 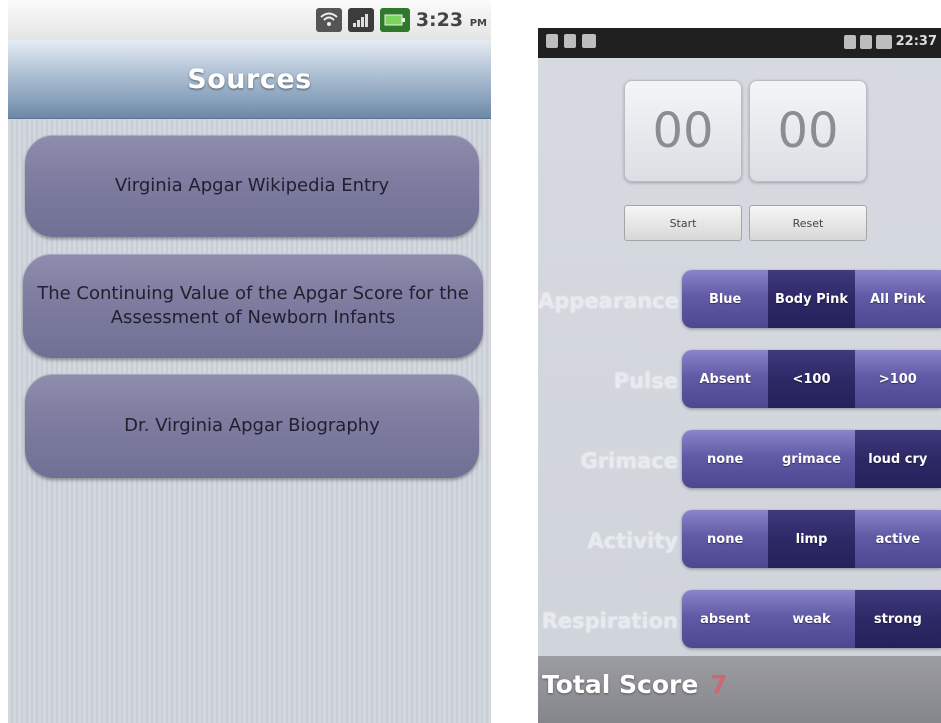 I want to click on timer-minutes: 00, so click(x=683, y=131).